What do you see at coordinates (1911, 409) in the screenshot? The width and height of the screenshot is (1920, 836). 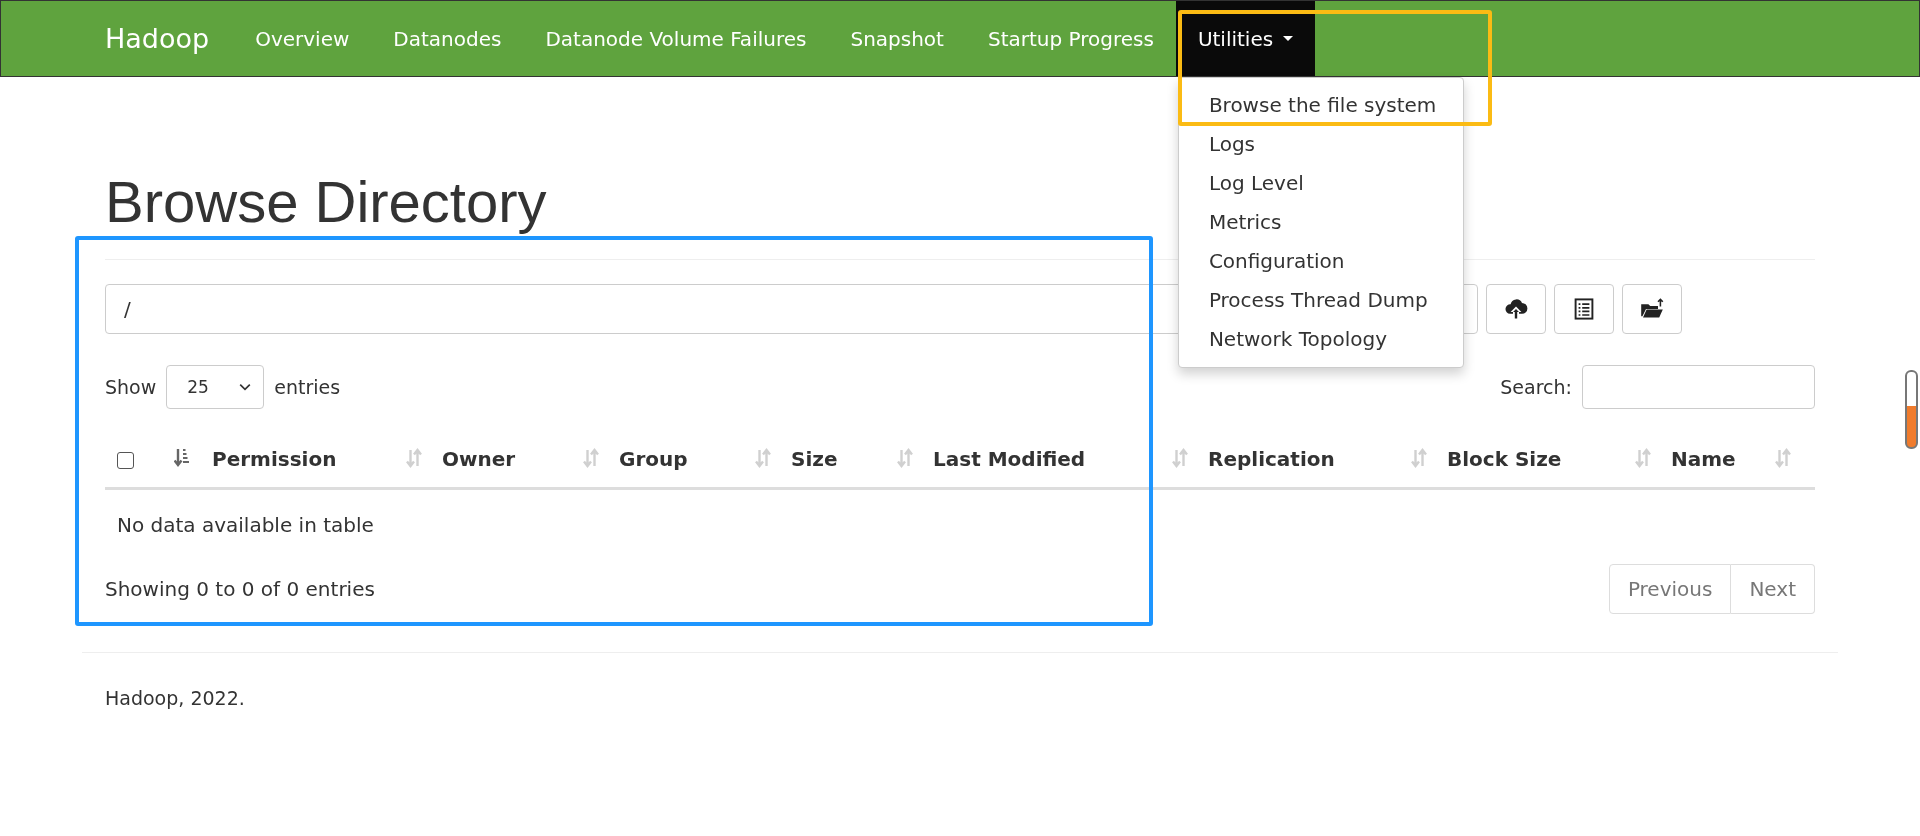 I see `scrollbar` at bounding box center [1911, 409].